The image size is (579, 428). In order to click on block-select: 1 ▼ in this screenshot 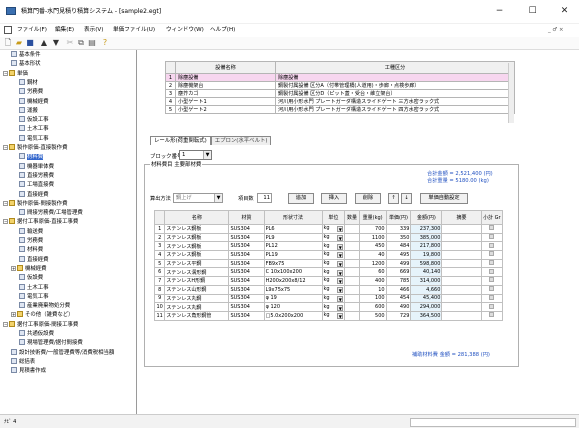, I will do `click(195, 155)`.